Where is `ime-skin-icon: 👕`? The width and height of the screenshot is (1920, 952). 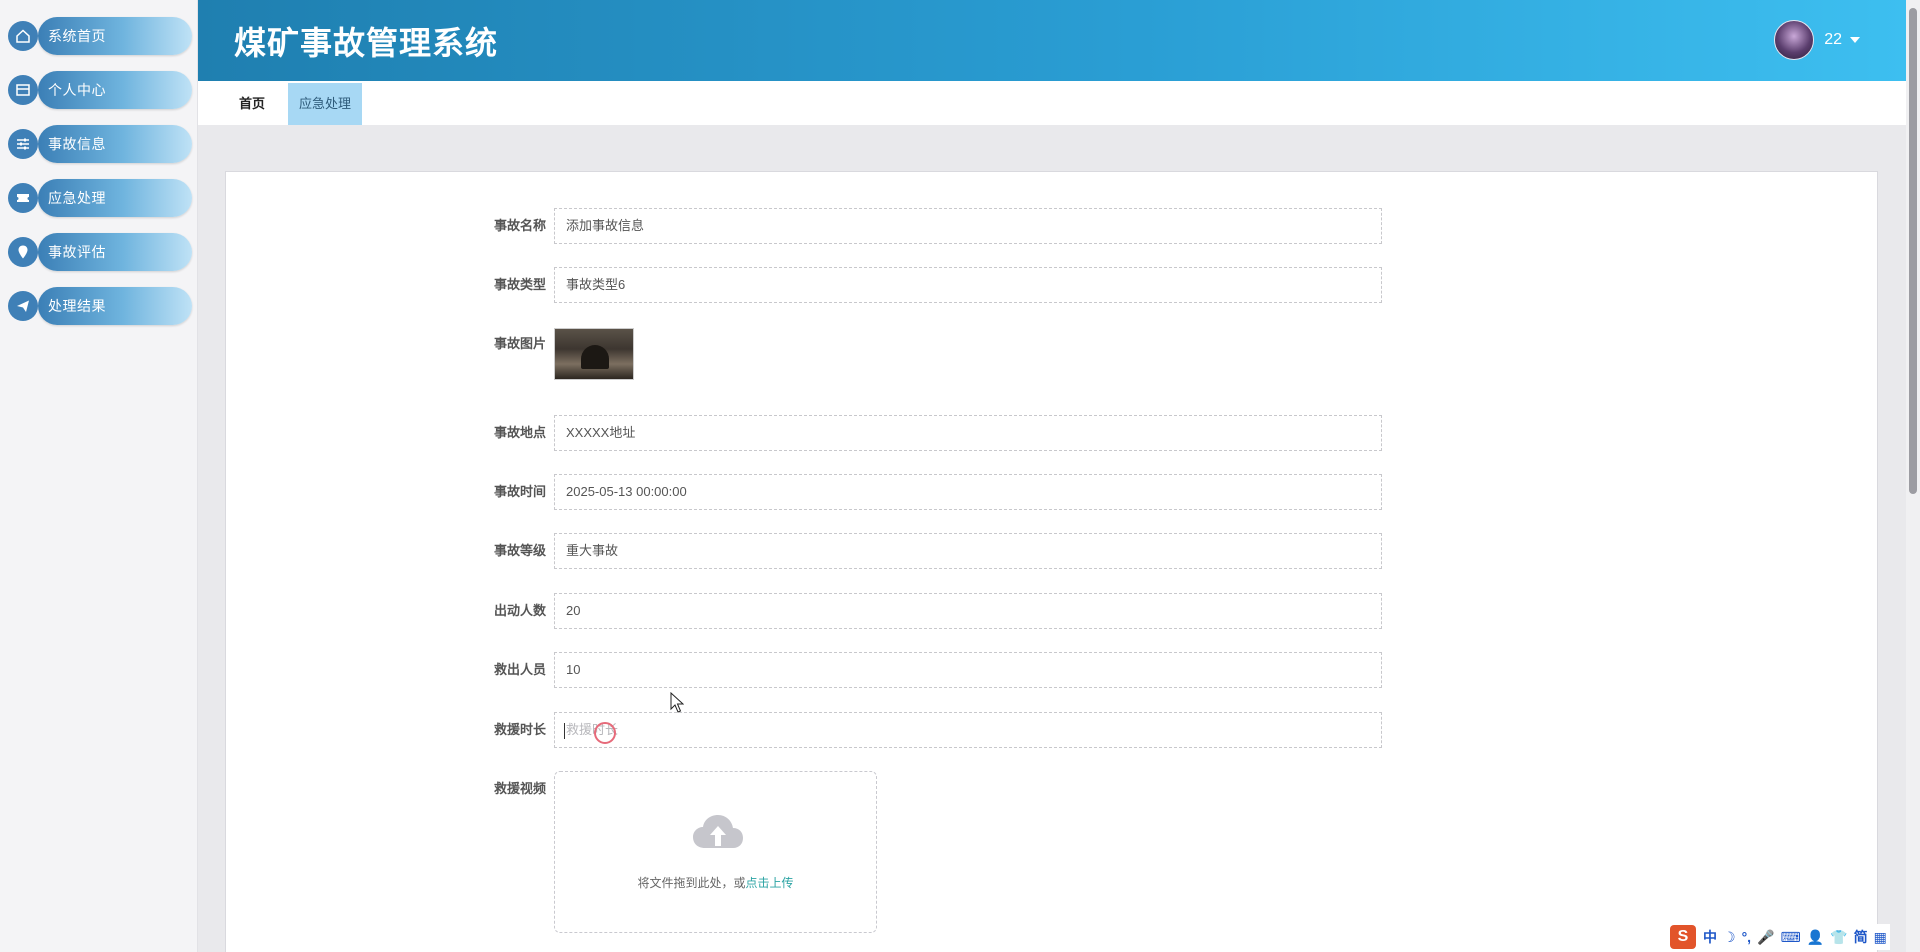 ime-skin-icon: 👕 is located at coordinates (1838, 937).